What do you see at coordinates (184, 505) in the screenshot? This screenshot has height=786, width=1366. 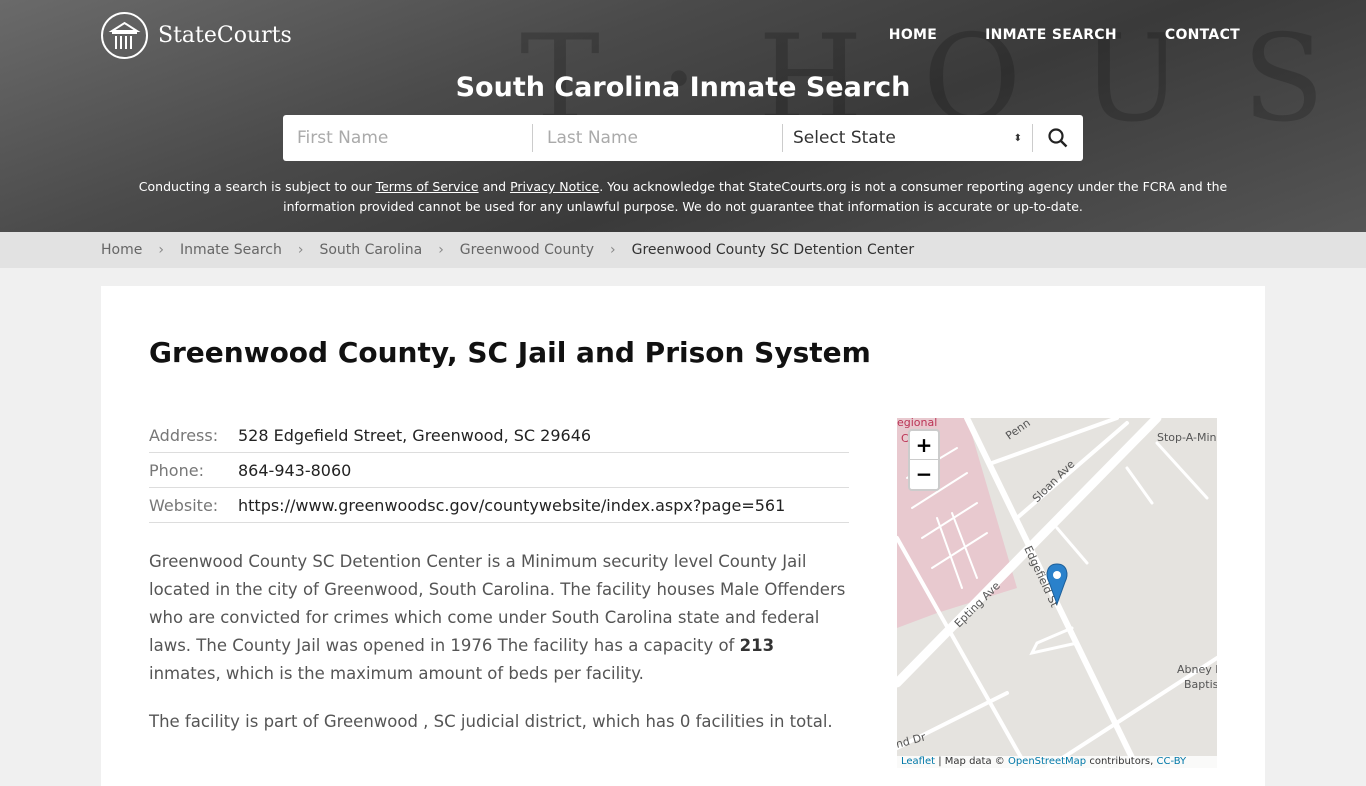 I see `info-label: Website:` at bounding box center [184, 505].